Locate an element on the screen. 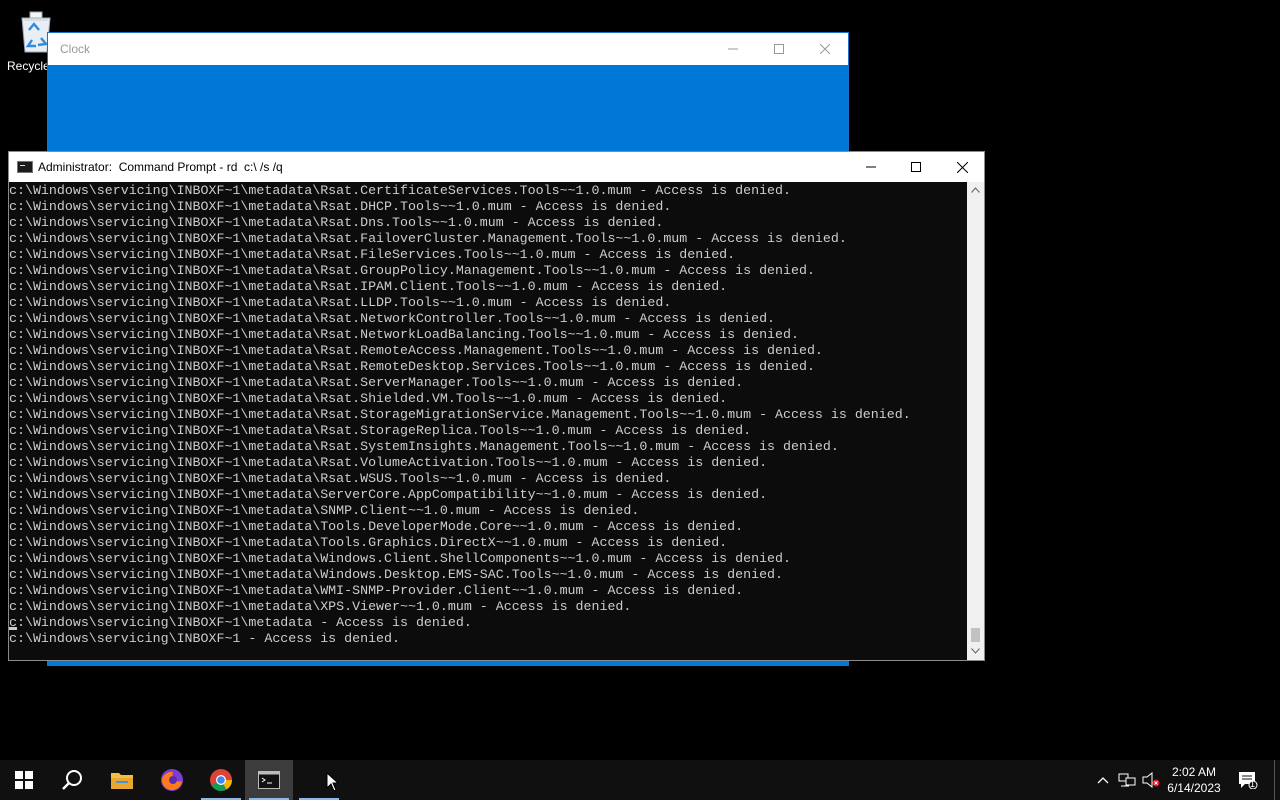  network-icon is located at coordinates (1127, 780).